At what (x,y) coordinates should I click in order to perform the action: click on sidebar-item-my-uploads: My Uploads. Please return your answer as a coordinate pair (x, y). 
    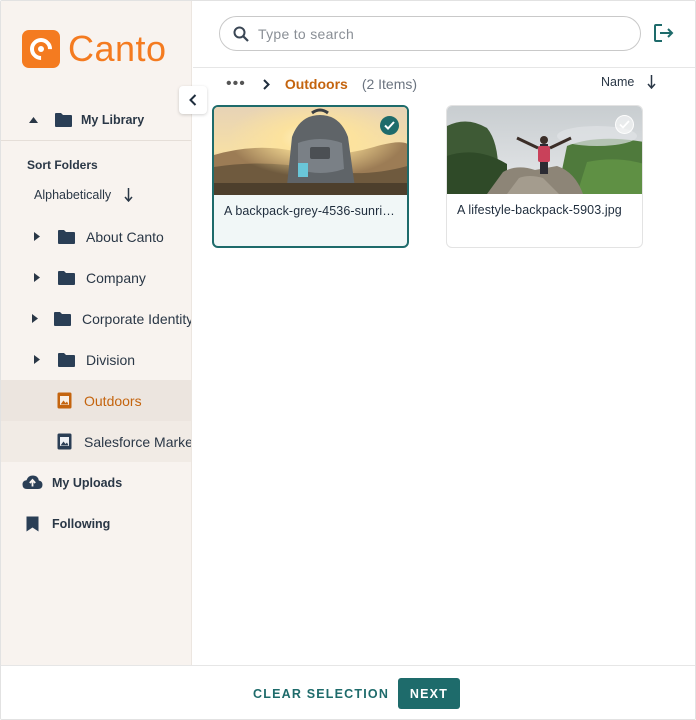
    Looking at the image, I should click on (96, 482).